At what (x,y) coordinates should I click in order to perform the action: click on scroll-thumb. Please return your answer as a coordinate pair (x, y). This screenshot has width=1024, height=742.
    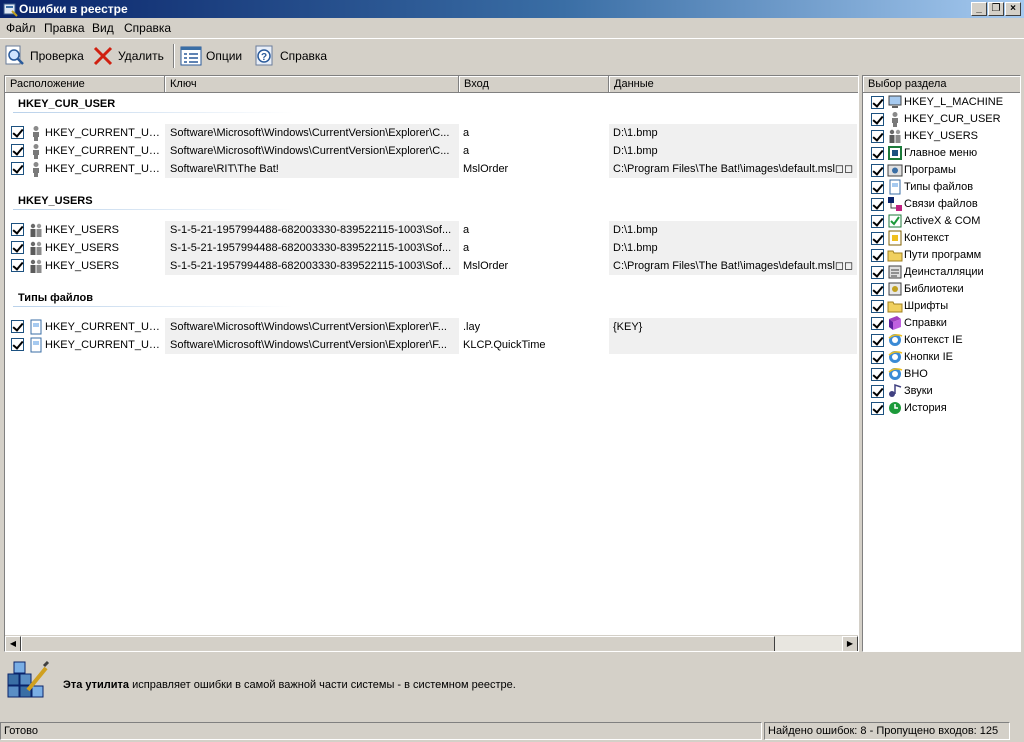
    Looking at the image, I should click on (398, 643).